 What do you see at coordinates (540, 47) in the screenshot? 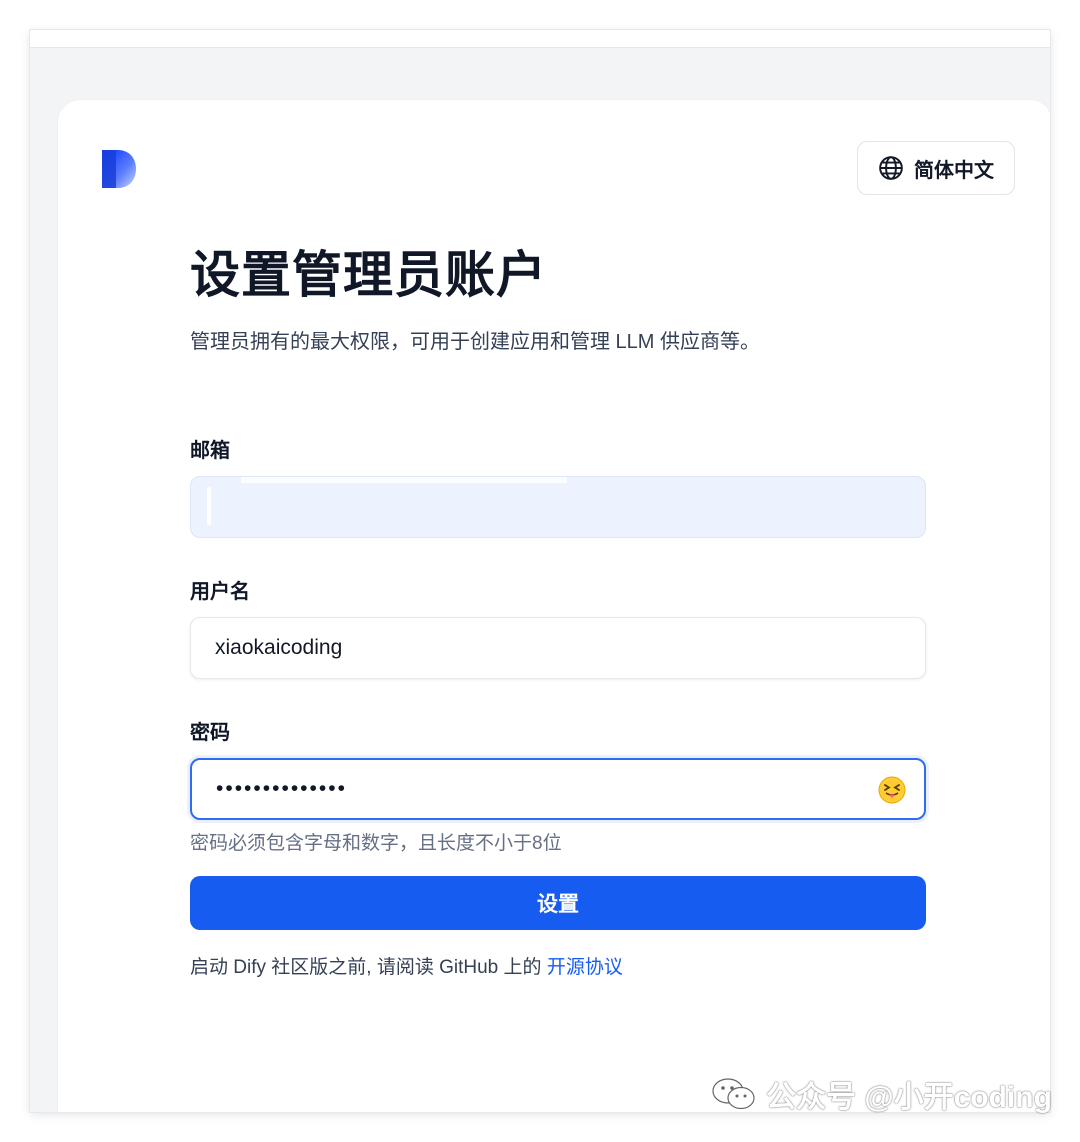
I see `top-divider` at bounding box center [540, 47].